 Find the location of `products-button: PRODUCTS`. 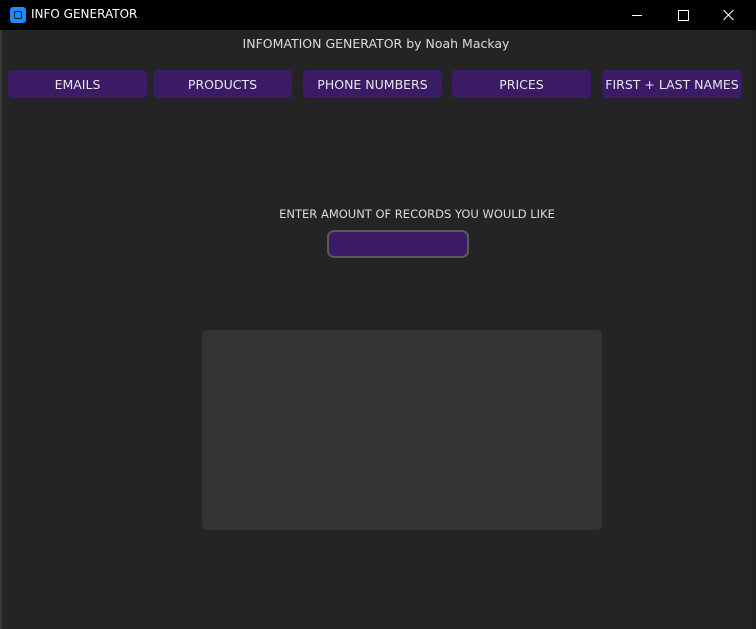

products-button: PRODUCTS is located at coordinates (222, 84).